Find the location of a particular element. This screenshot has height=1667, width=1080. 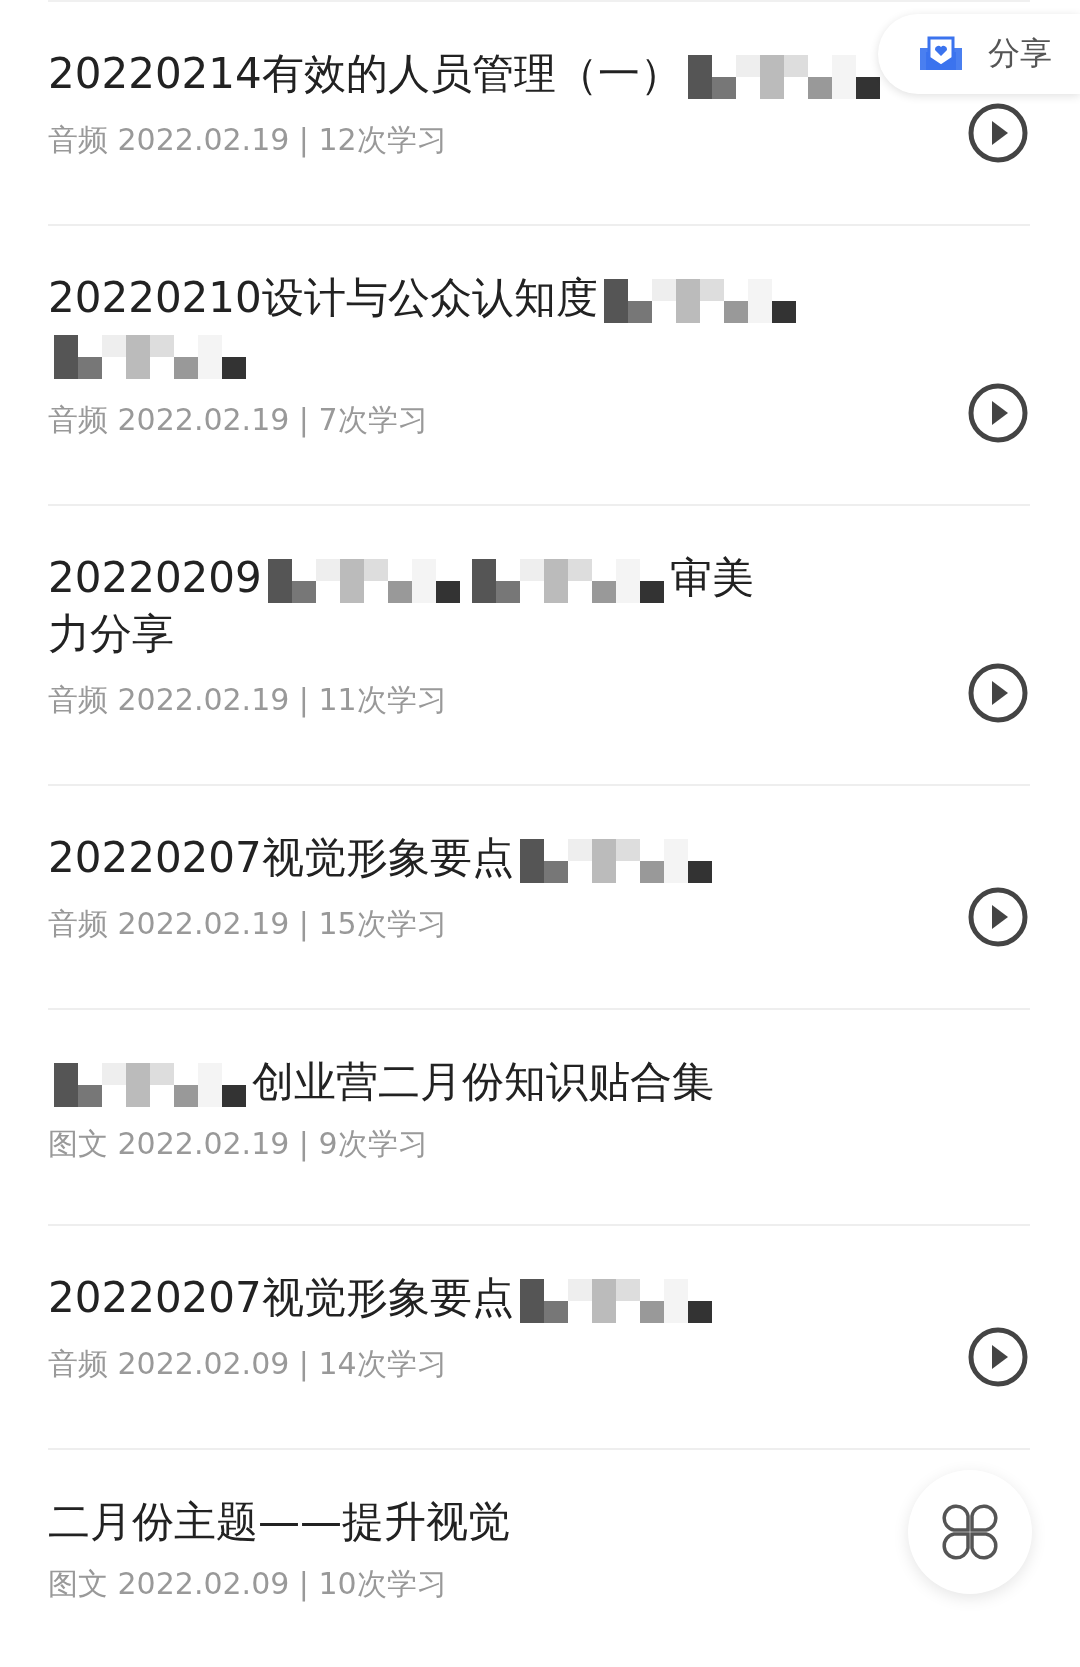

title-text: 20220214有效的人员管理（一） is located at coordinates (365, 73).